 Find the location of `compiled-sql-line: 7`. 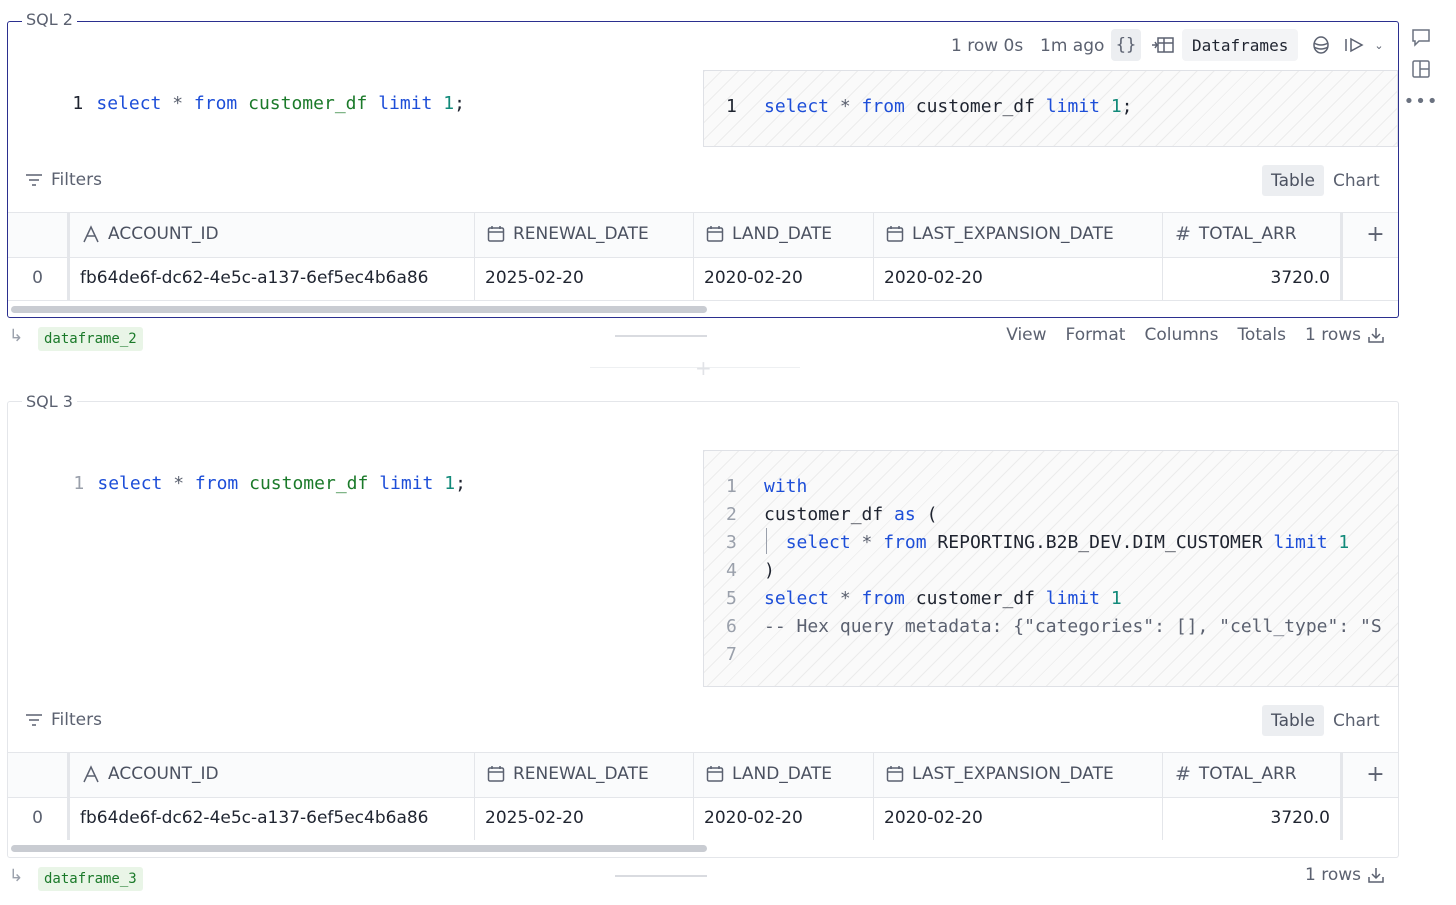

compiled-sql-line: 7 is located at coordinates (745, 654).